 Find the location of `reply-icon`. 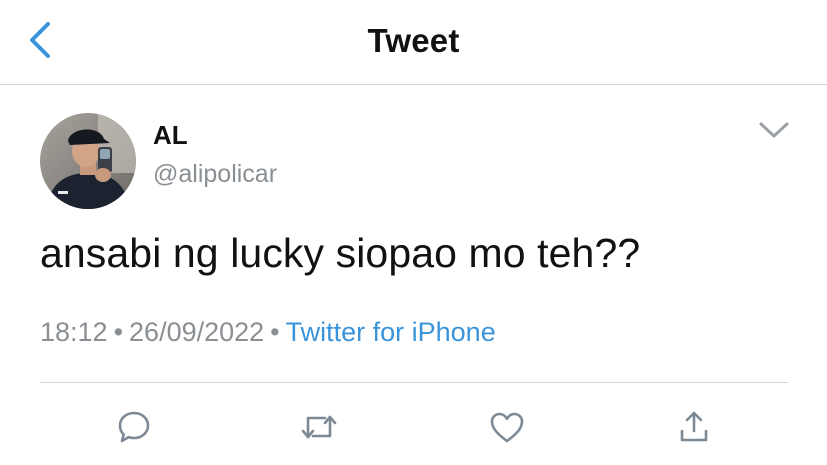

reply-icon is located at coordinates (134, 427).